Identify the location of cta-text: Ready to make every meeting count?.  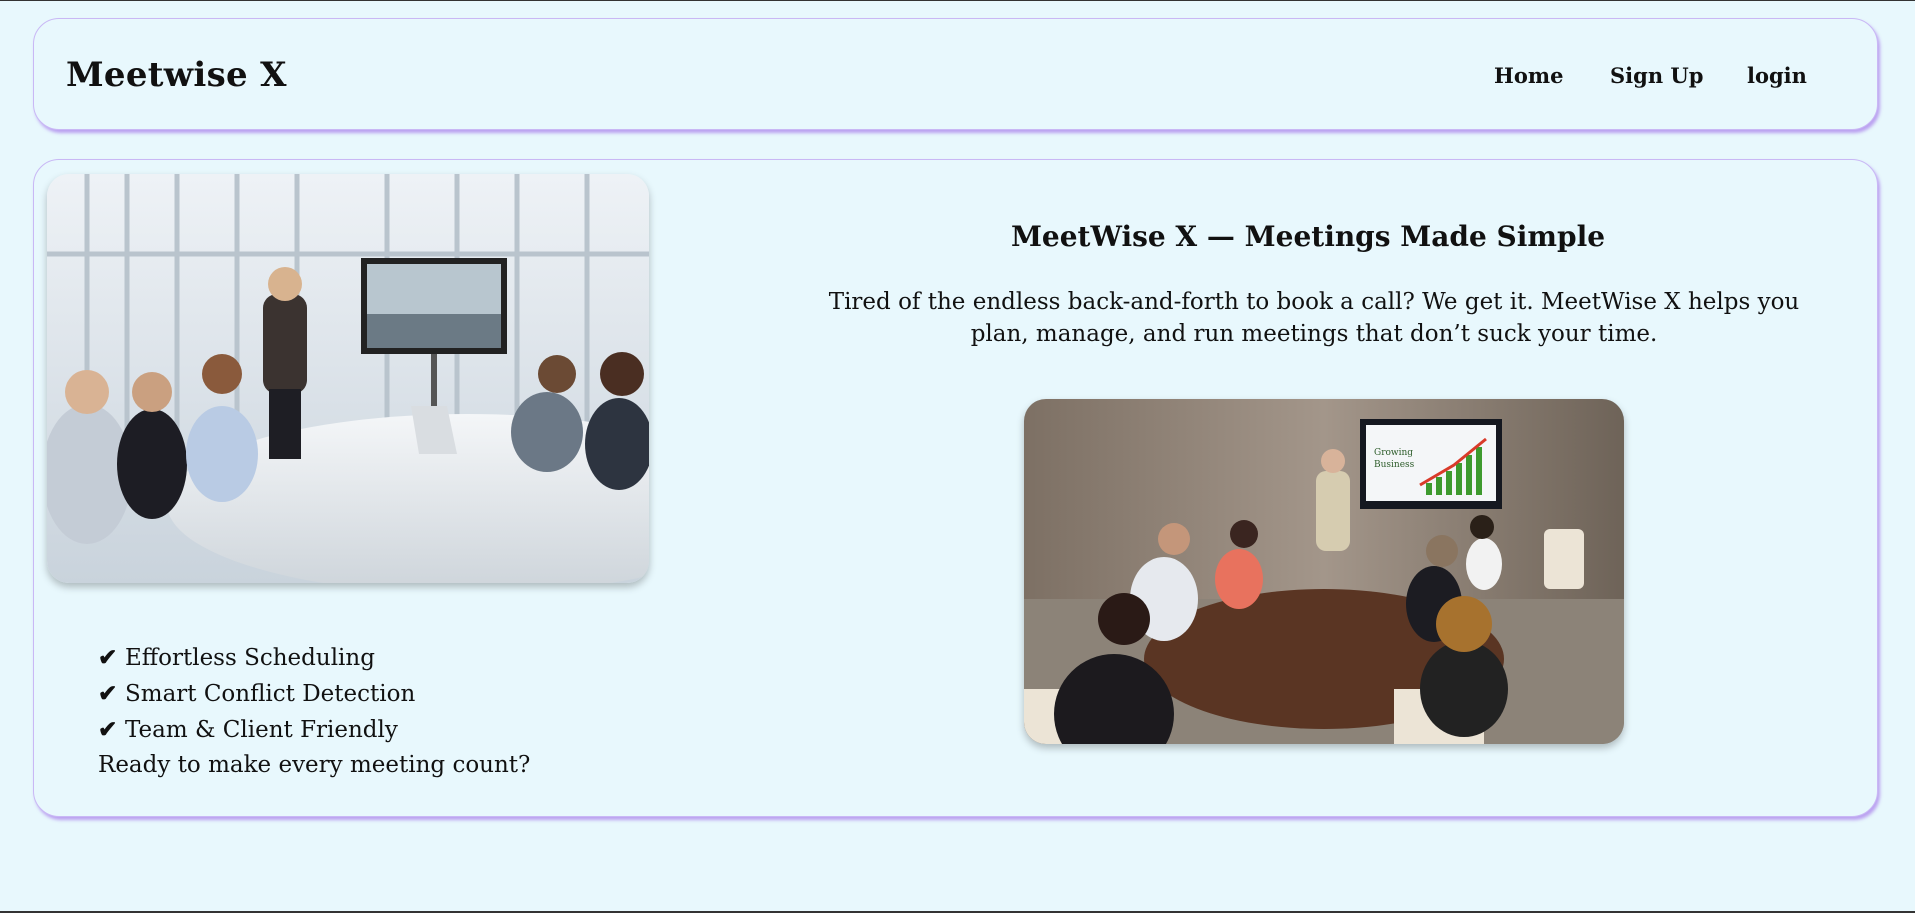
(314, 765).